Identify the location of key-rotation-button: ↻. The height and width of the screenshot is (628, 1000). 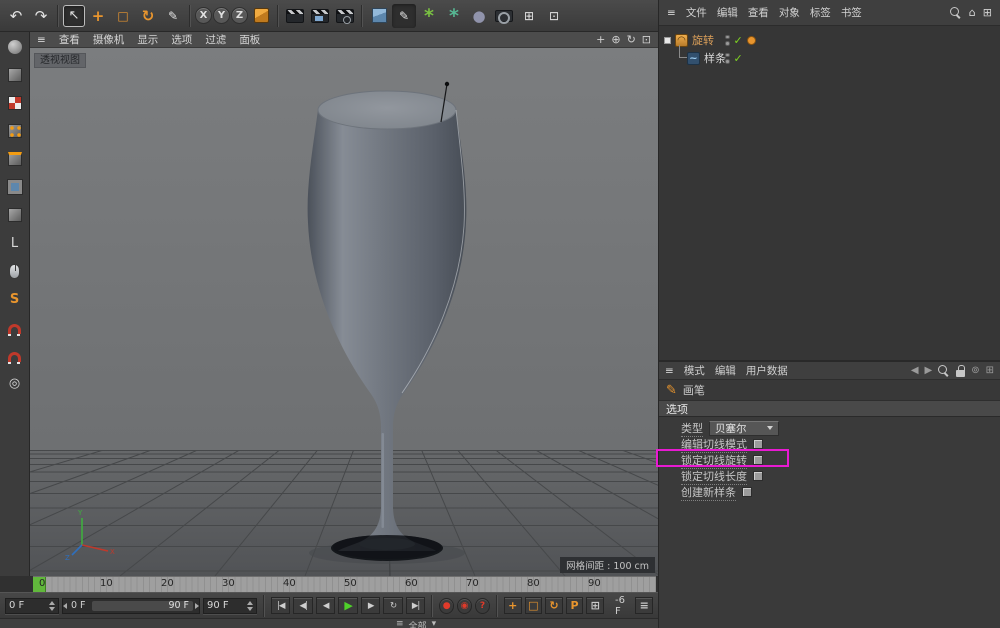
(554, 605).